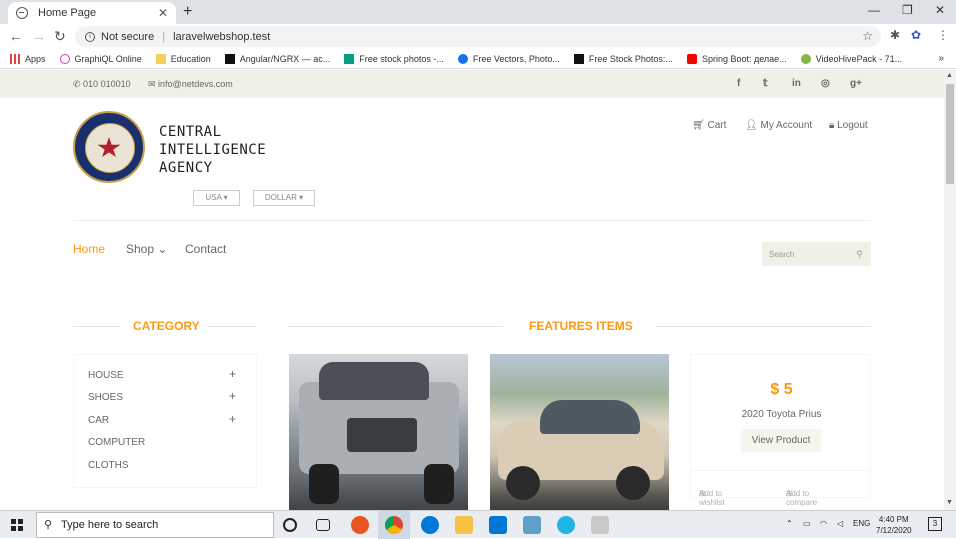 This screenshot has height=539, width=956. I want to click on more-bookmarks-icon: », so click(941, 58).